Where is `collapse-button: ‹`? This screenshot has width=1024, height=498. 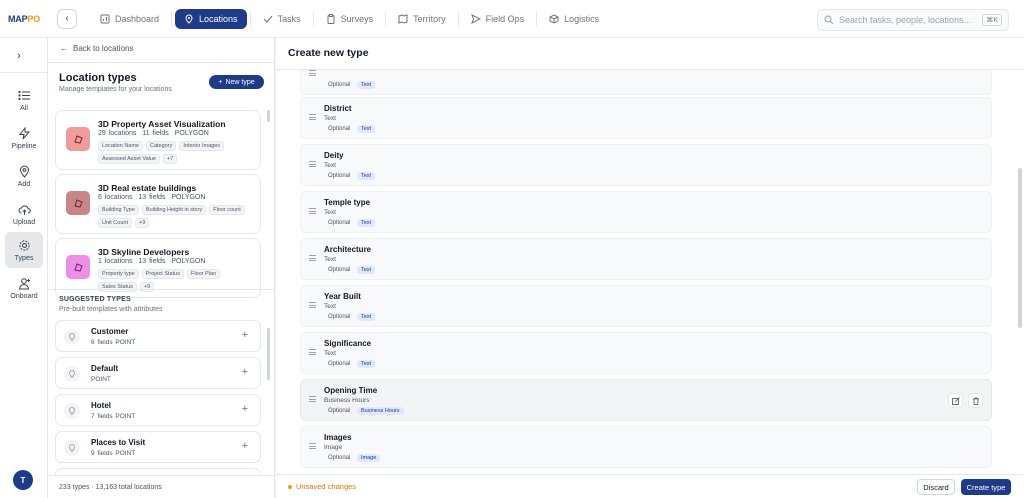
collapse-button: ‹ is located at coordinates (67, 18).